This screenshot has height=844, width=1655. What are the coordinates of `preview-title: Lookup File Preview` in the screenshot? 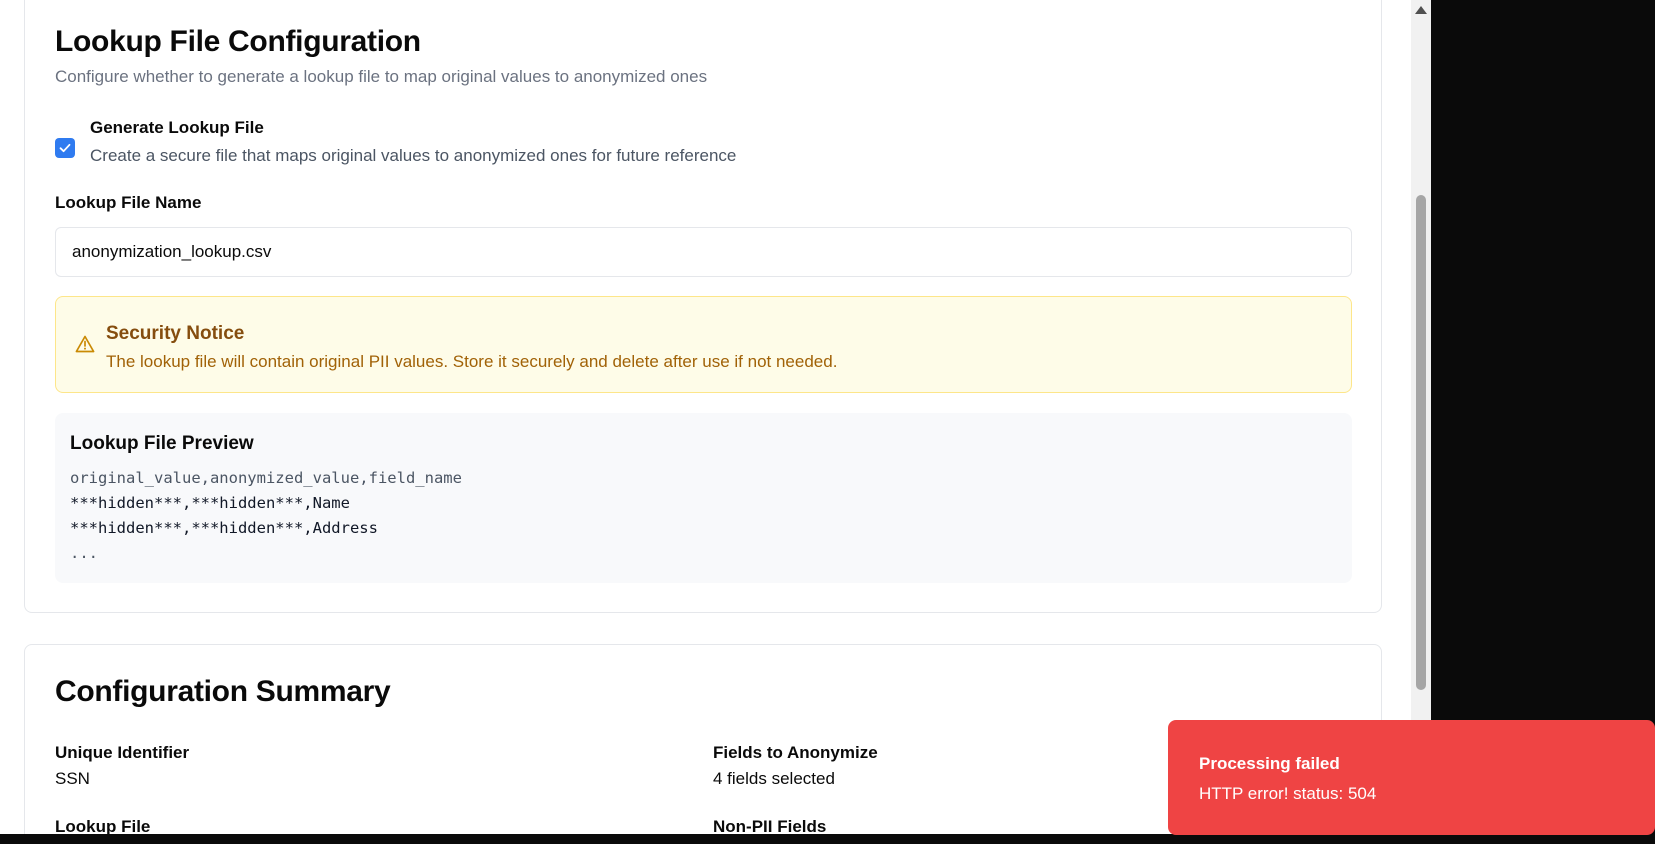 It's located at (162, 443).